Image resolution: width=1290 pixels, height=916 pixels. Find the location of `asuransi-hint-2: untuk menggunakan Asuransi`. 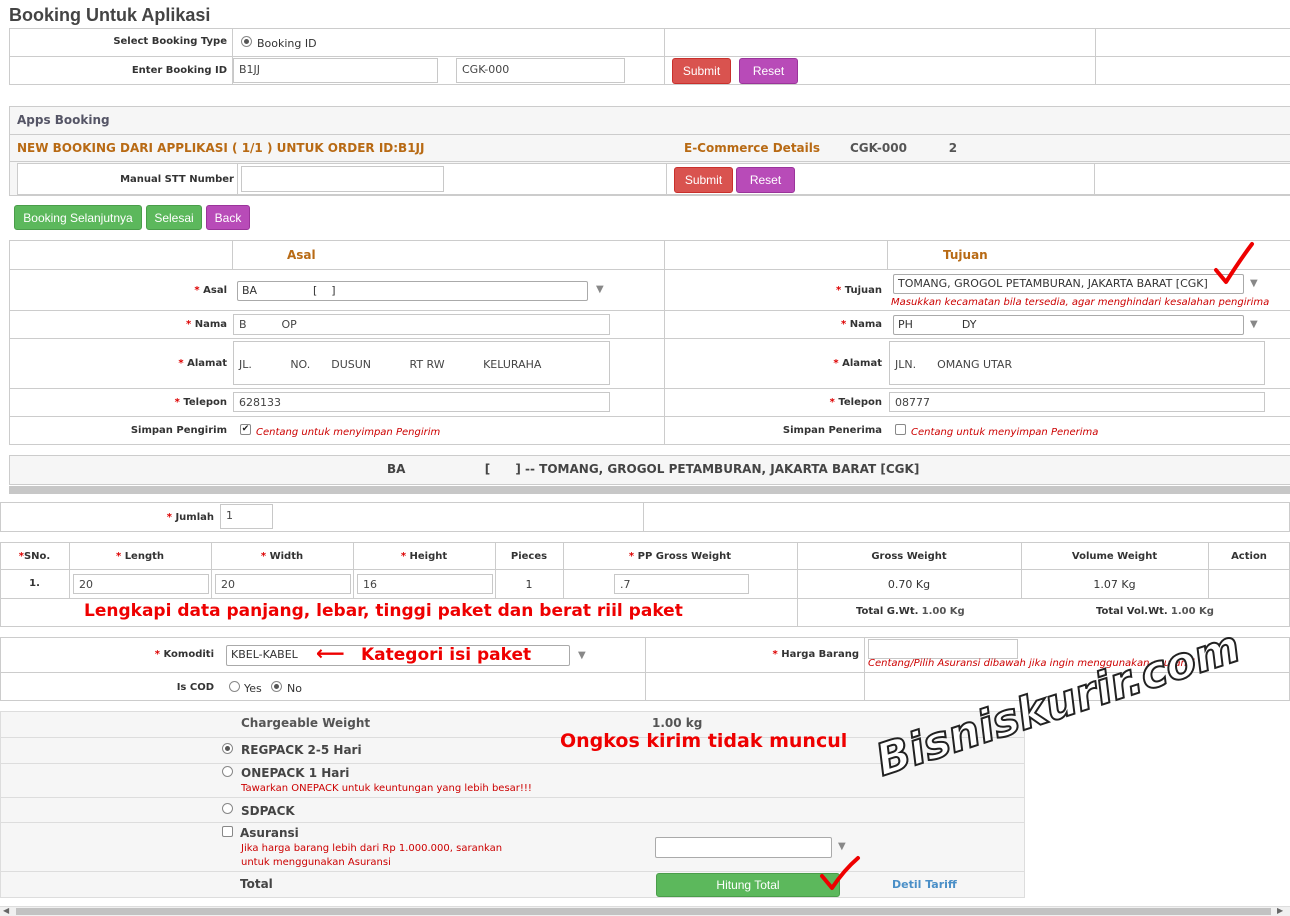

asuransi-hint-2: untuk menggunakan Asuransi is located at coordinates (316, 862).